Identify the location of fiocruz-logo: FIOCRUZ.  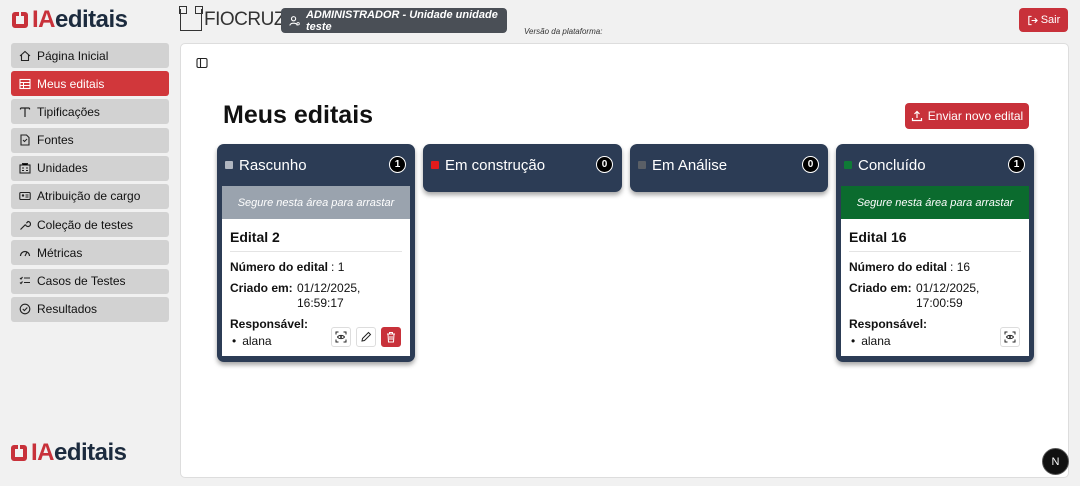
(232, 19).